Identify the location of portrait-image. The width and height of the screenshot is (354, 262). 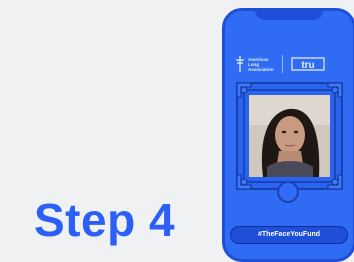
(289, 136).